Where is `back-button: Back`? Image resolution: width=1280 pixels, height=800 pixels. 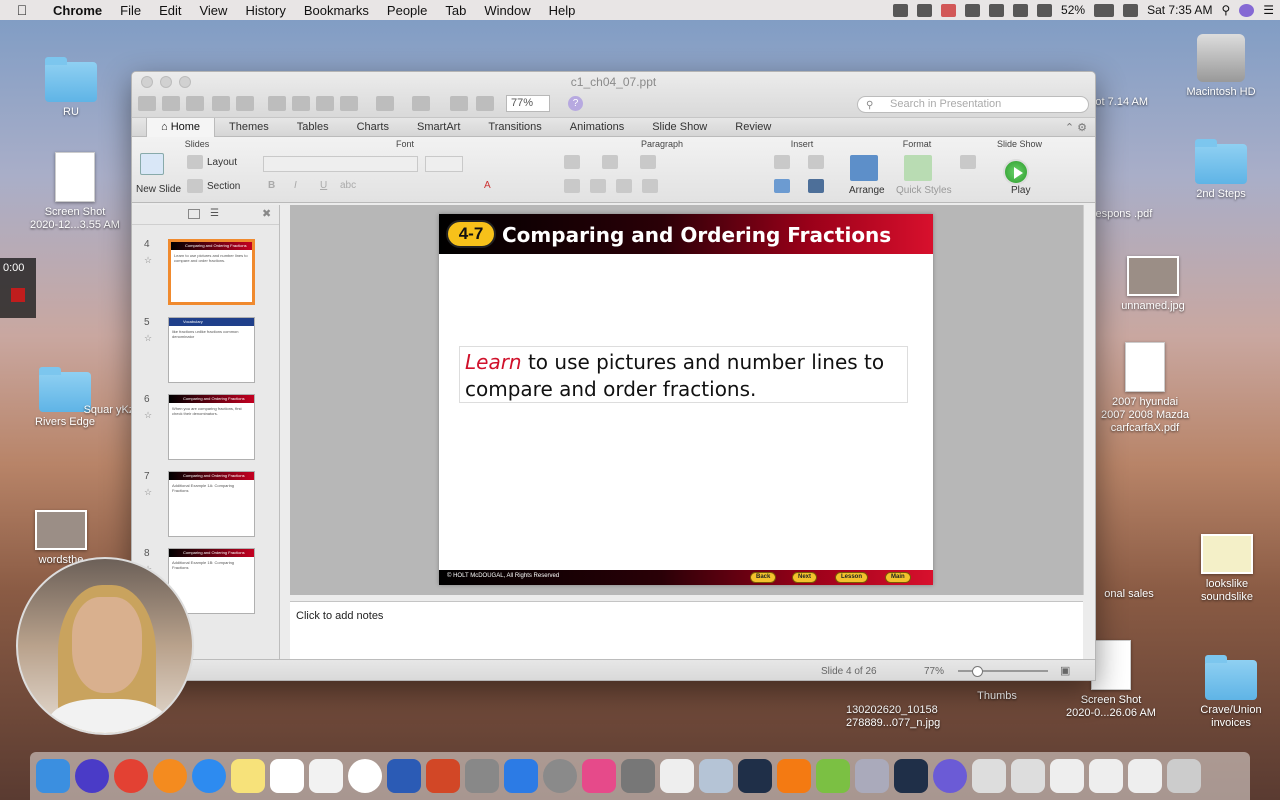
back-button: Back is located at coordinates (763, 577).